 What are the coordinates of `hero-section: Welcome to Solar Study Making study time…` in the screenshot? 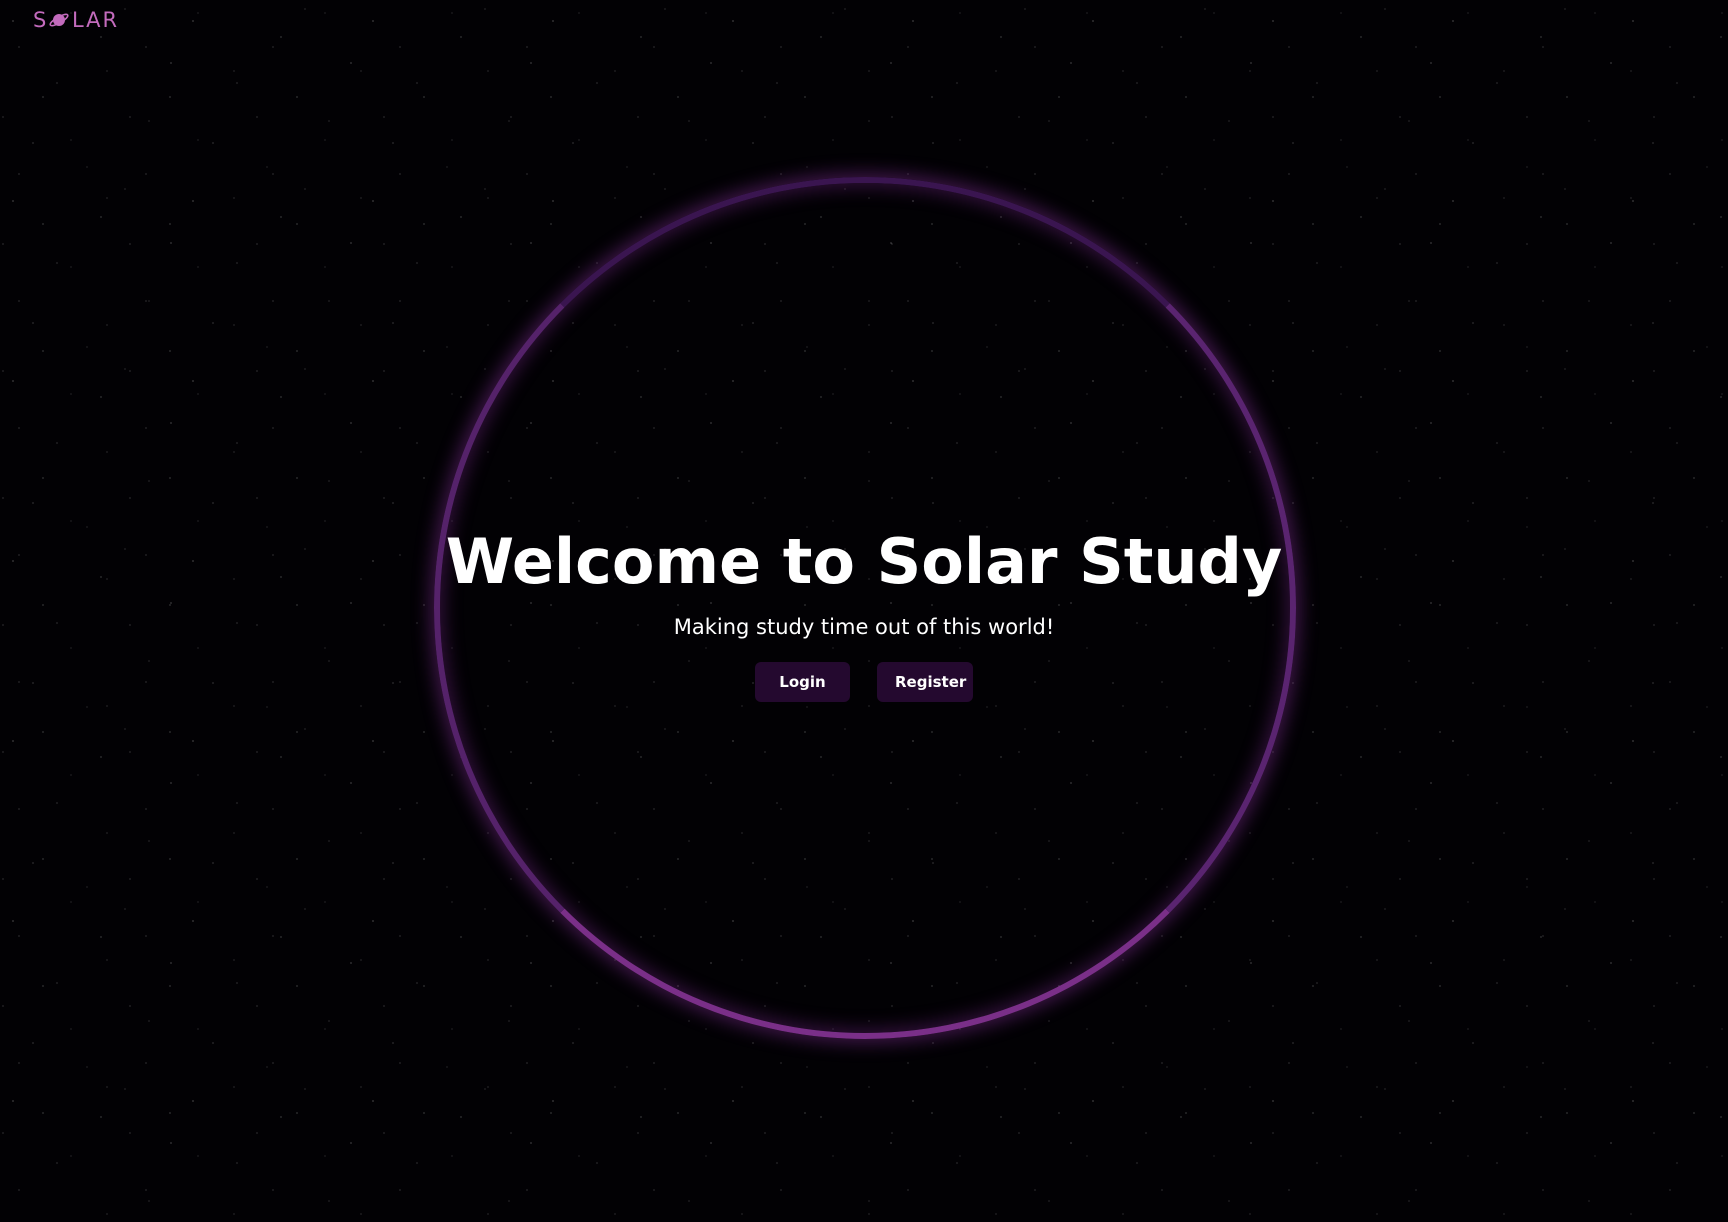 It's located at (864, 611).